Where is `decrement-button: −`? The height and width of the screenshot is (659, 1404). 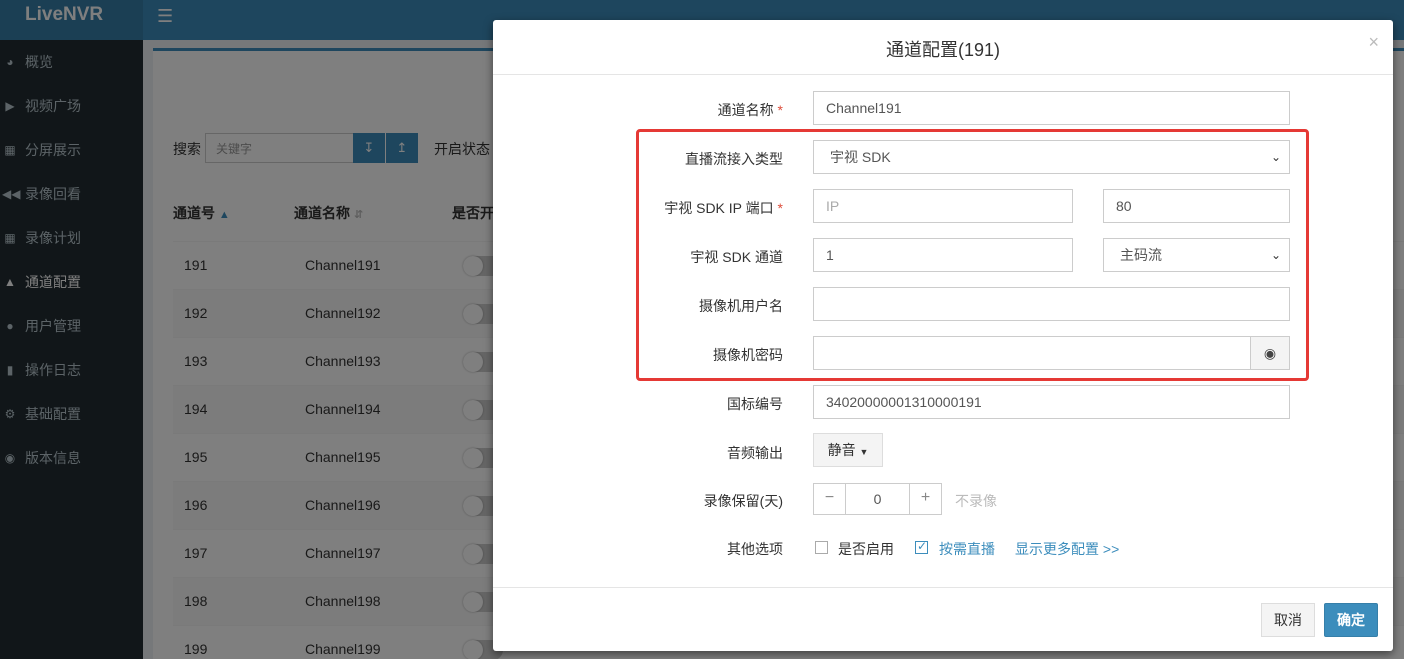
decrement-button: − is located at coordinates (830, 499).